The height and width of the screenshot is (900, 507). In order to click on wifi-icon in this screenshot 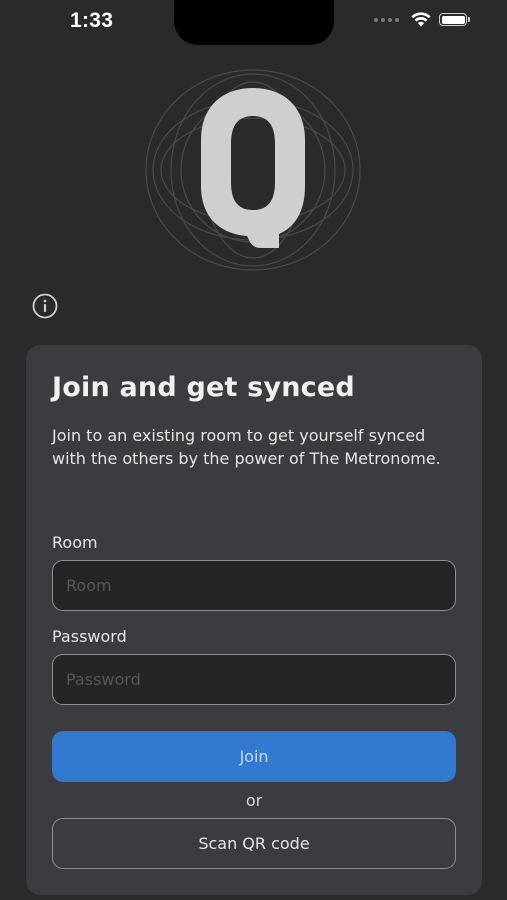, I will do `click(421, 19)`.